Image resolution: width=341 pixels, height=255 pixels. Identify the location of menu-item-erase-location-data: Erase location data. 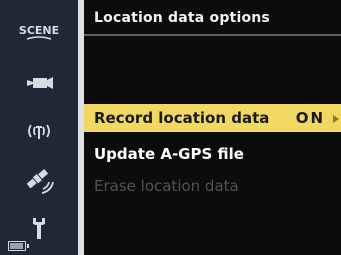
(212, 186).